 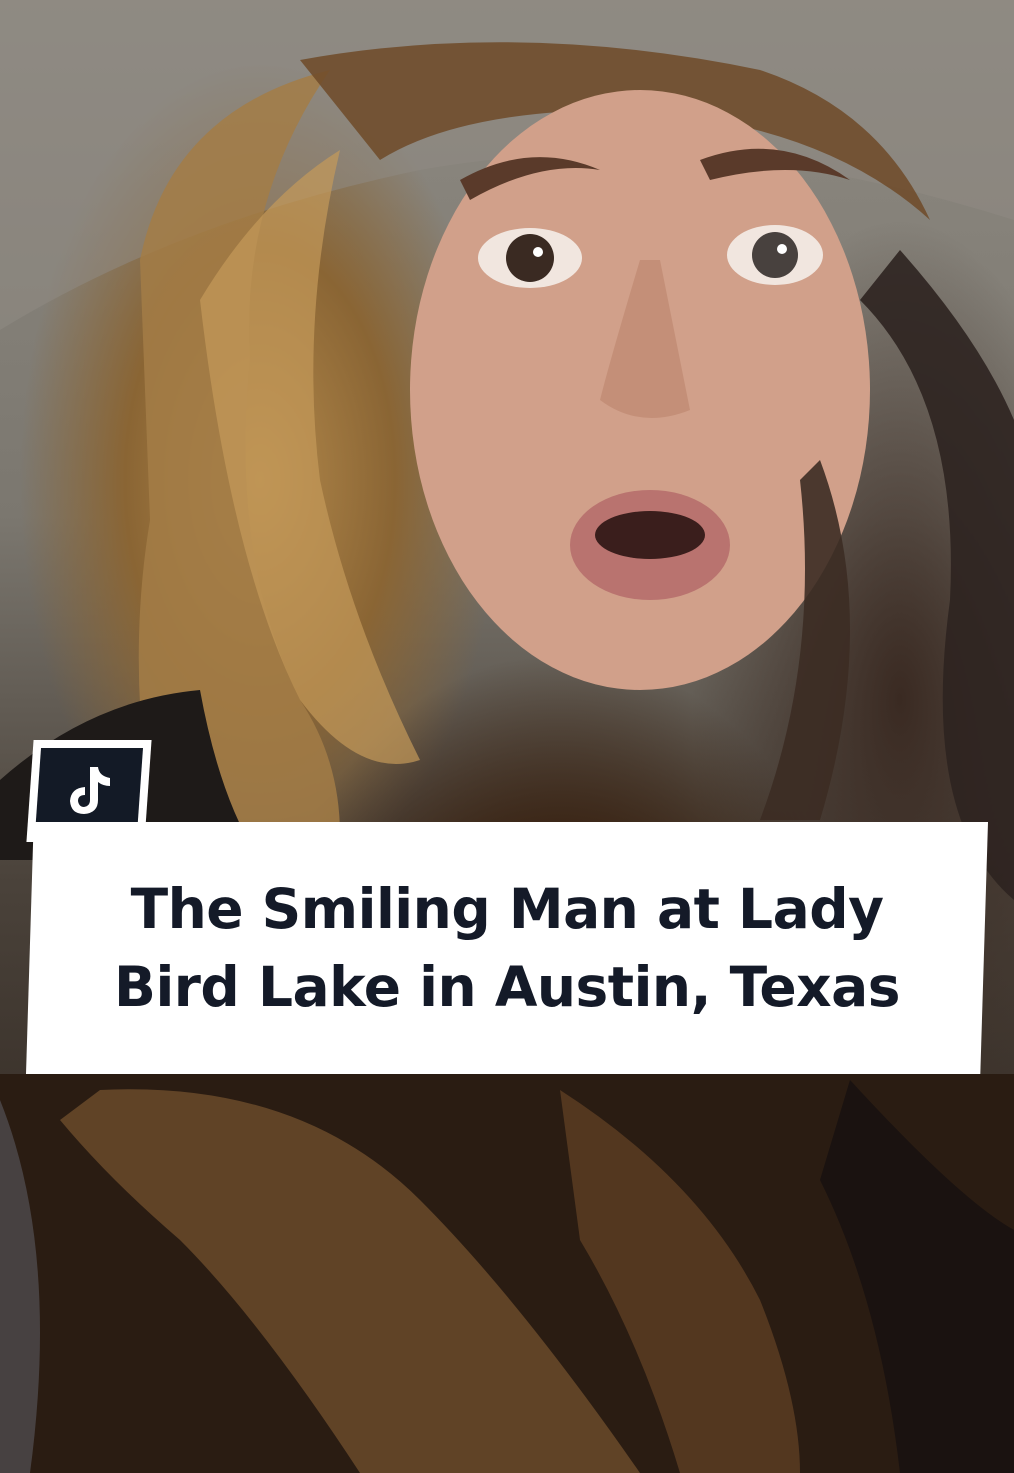 I want to click on tiktok-logo-icon, so click(x=90, y=790).